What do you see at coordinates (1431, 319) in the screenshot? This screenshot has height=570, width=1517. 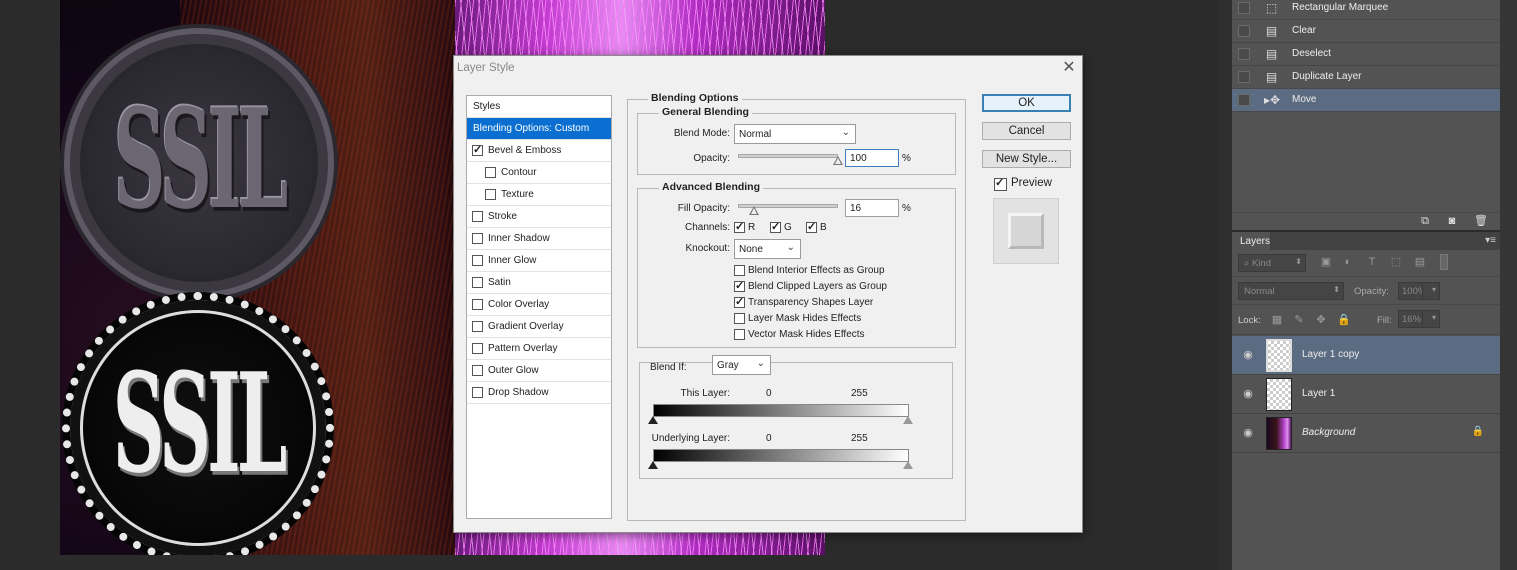 I see `fill-dropdown-button: ▾` at bounding box center [1431, 319].